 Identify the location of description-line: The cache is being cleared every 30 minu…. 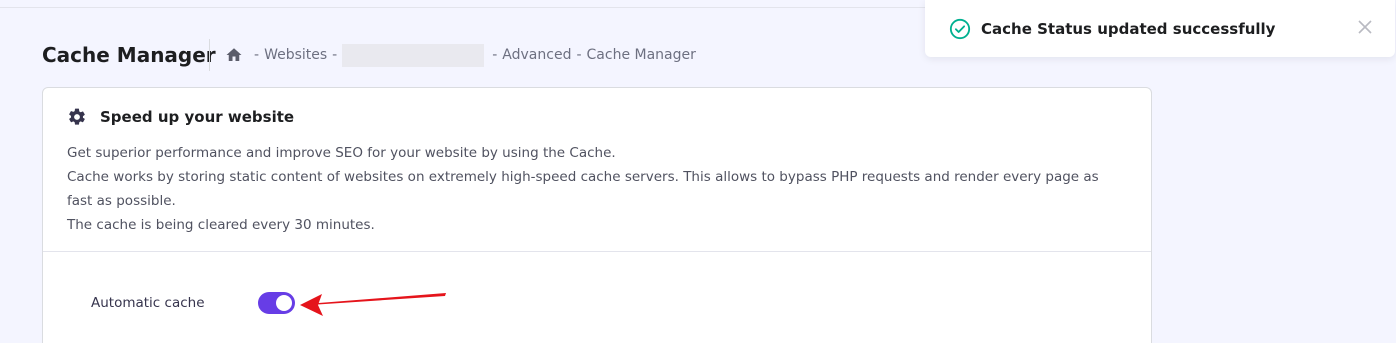
(221, 225).